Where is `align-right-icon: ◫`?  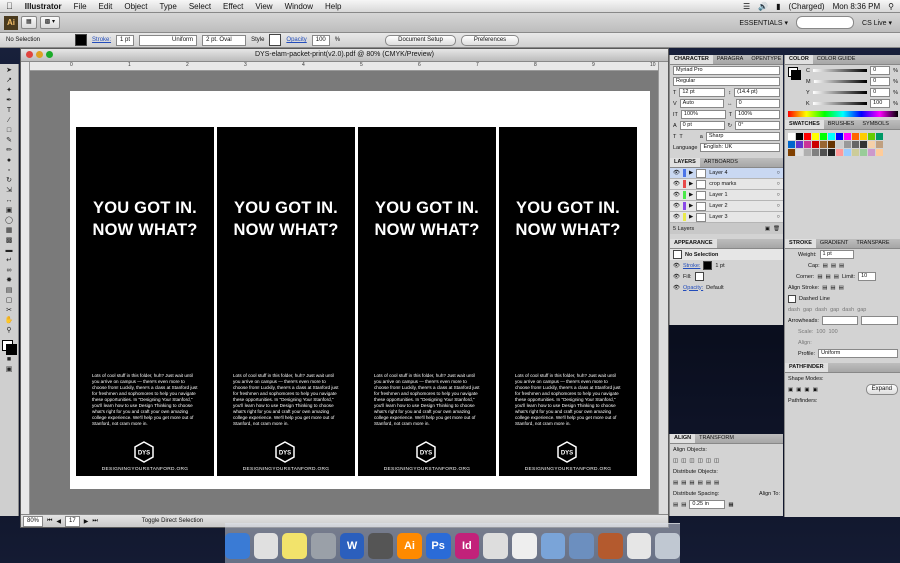
align-right-icon: ◫ is located at coordinates (691, 461).